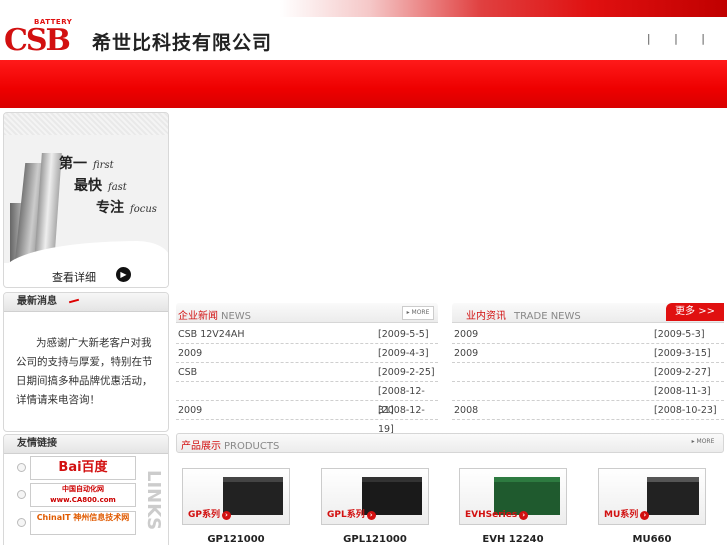 The width and height of the screenshot is (727, 545). What do you see at coordinates (627, 513) in the screenshot?
I see `product-series-label: MU系列 ›` at bounding box center [627, 513].